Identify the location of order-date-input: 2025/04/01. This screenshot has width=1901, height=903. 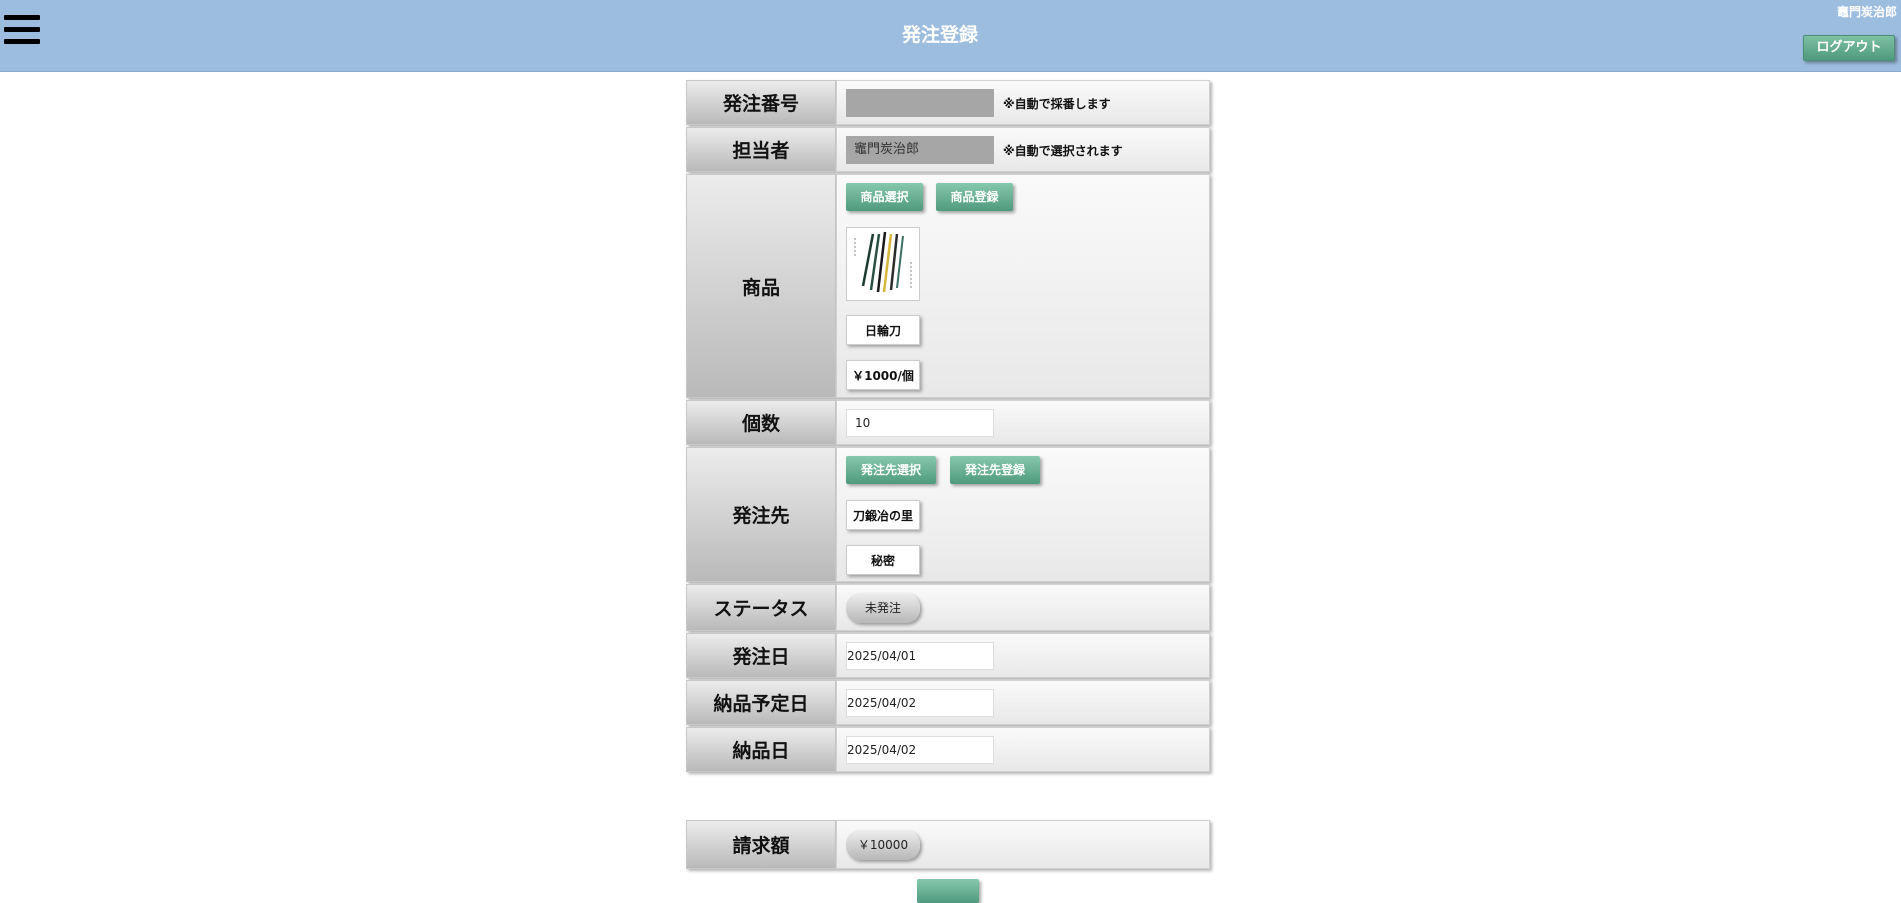
(920, 656).